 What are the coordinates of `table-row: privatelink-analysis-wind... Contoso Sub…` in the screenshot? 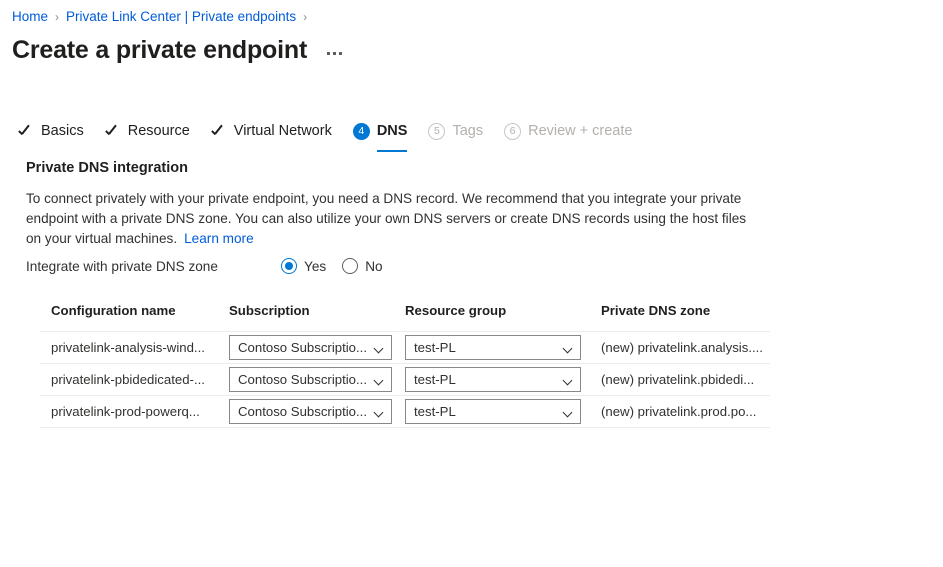 It's located at (405, 348).